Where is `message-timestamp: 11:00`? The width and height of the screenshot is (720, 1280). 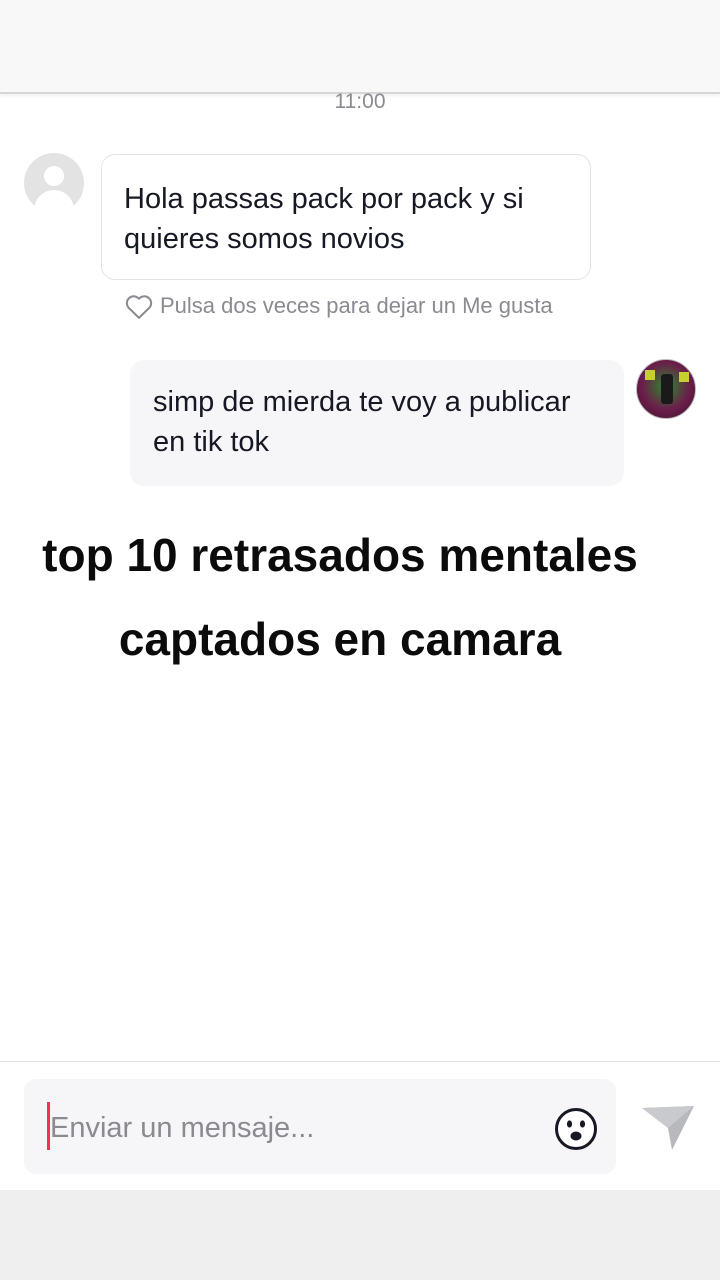 message-timestamp: 11:00 is located at coordinates (360, 101).